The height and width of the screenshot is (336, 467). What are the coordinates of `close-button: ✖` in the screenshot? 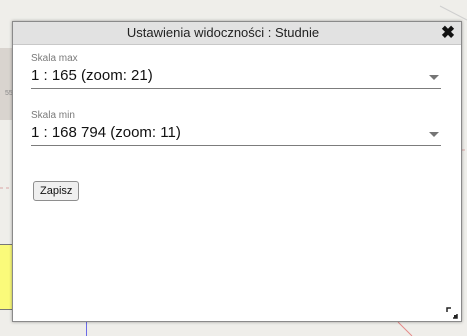 It's located at (448, 33).